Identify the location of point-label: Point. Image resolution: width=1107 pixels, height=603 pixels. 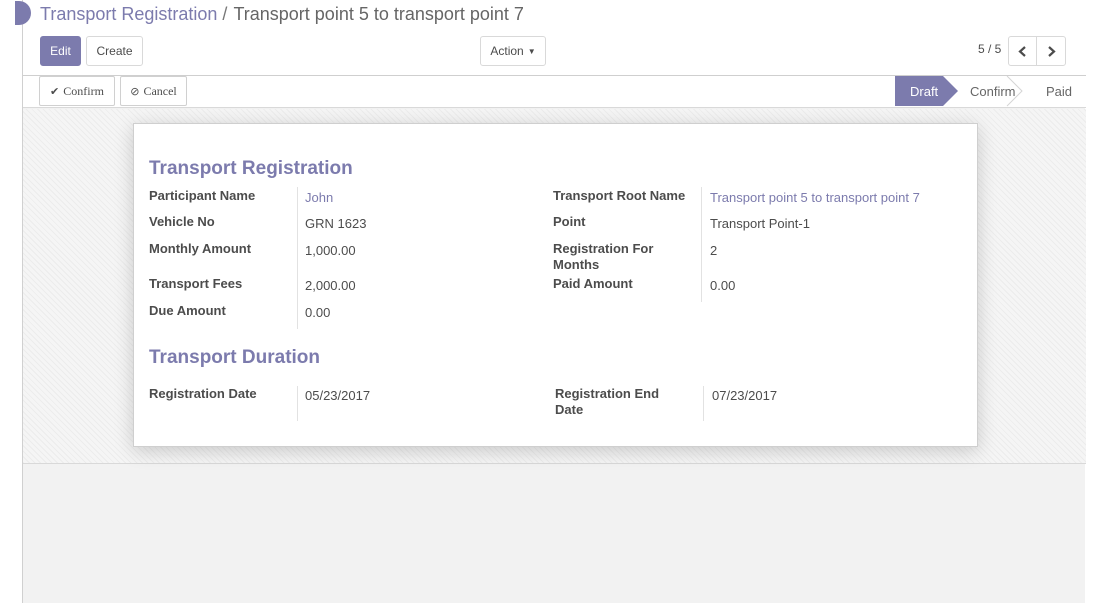
(569, 221).